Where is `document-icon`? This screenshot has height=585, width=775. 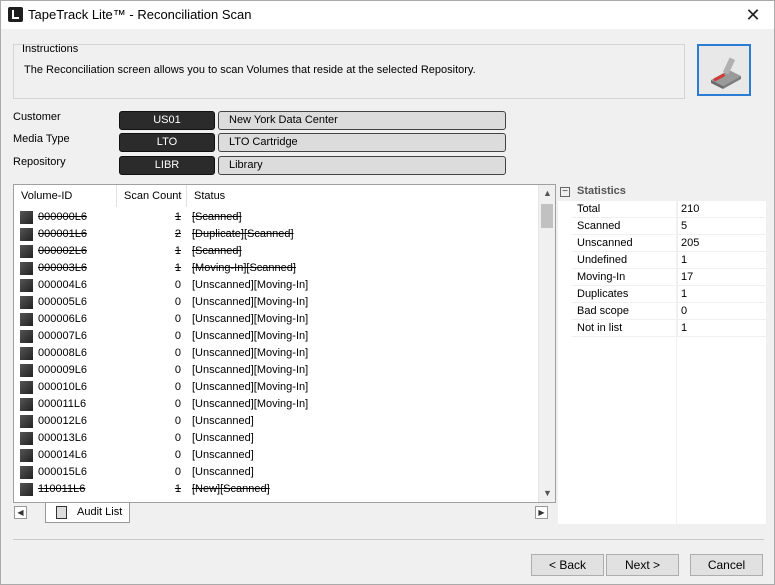 document-icon is located at coordinates (61, 512).